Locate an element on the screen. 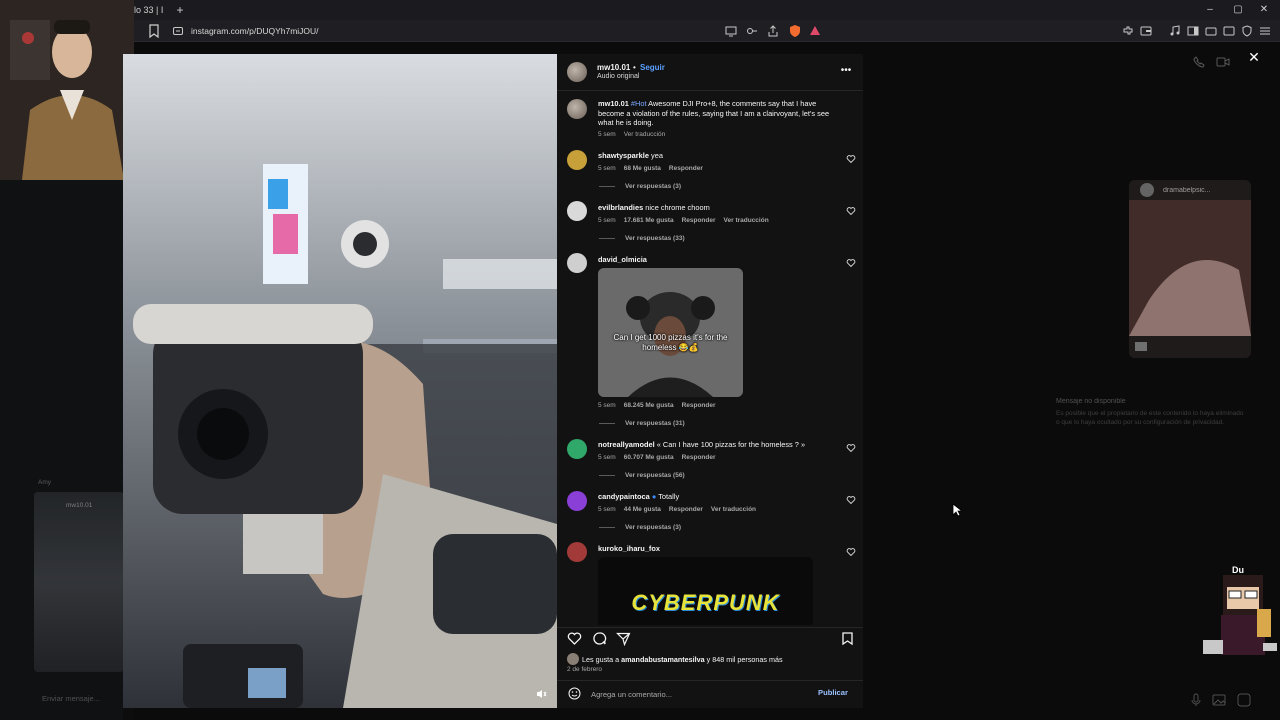  comment-meta: 5 sem 68 Me gusta Responder is located at coordinates (654, 168).